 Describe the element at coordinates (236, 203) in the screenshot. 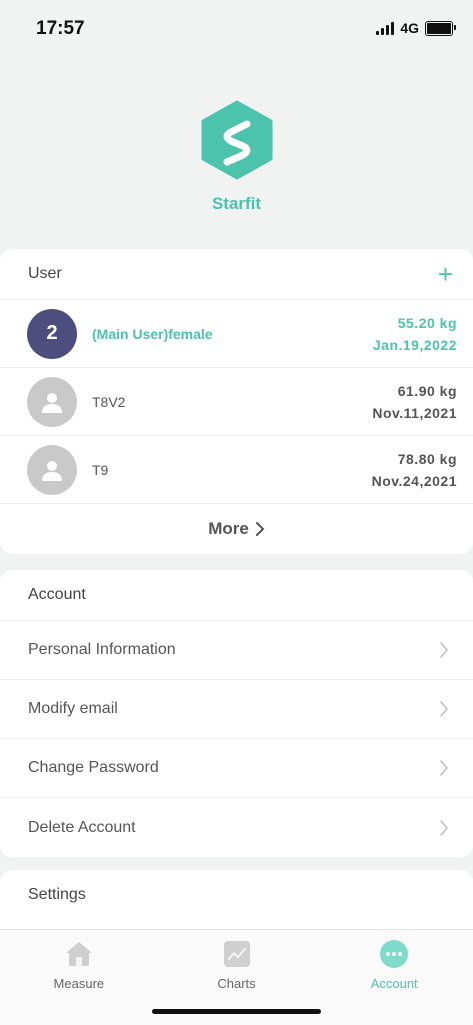

I see `app-name: Starfit` at that location.